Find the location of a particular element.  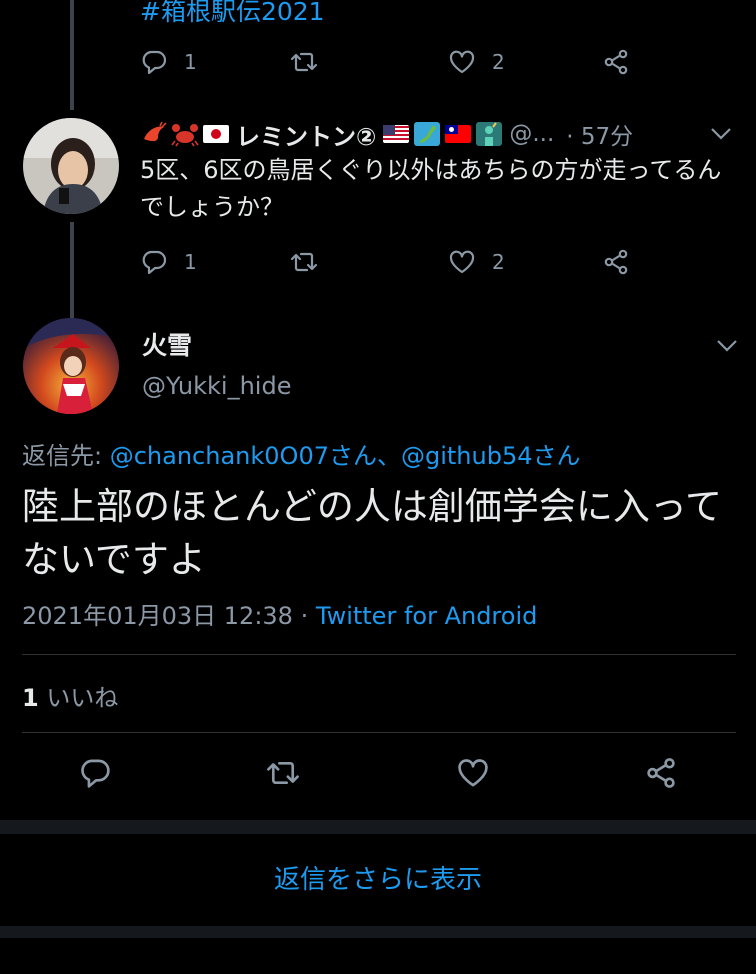

shrimp-emoji is located at coordinates (154, 134).